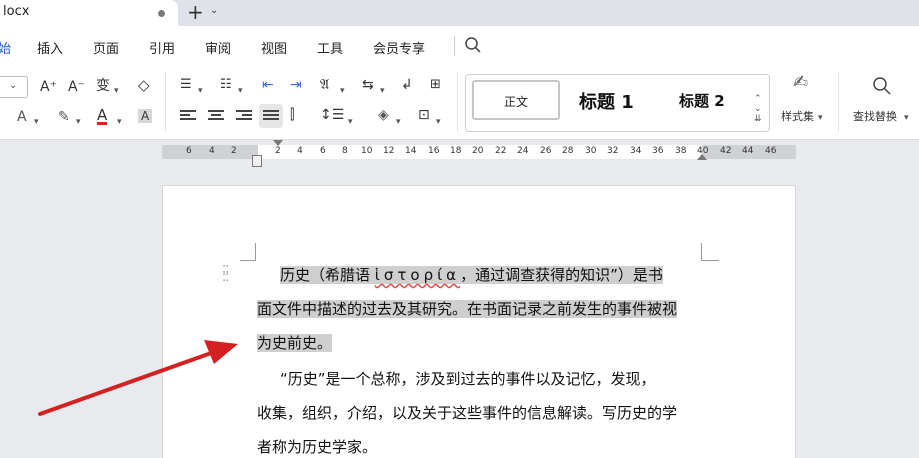 This screenshot has height=458, width=919. What do you see at coordinates (454, 46) in the screenshot?
I see `menu-separator` at bounding box center [454, 46].